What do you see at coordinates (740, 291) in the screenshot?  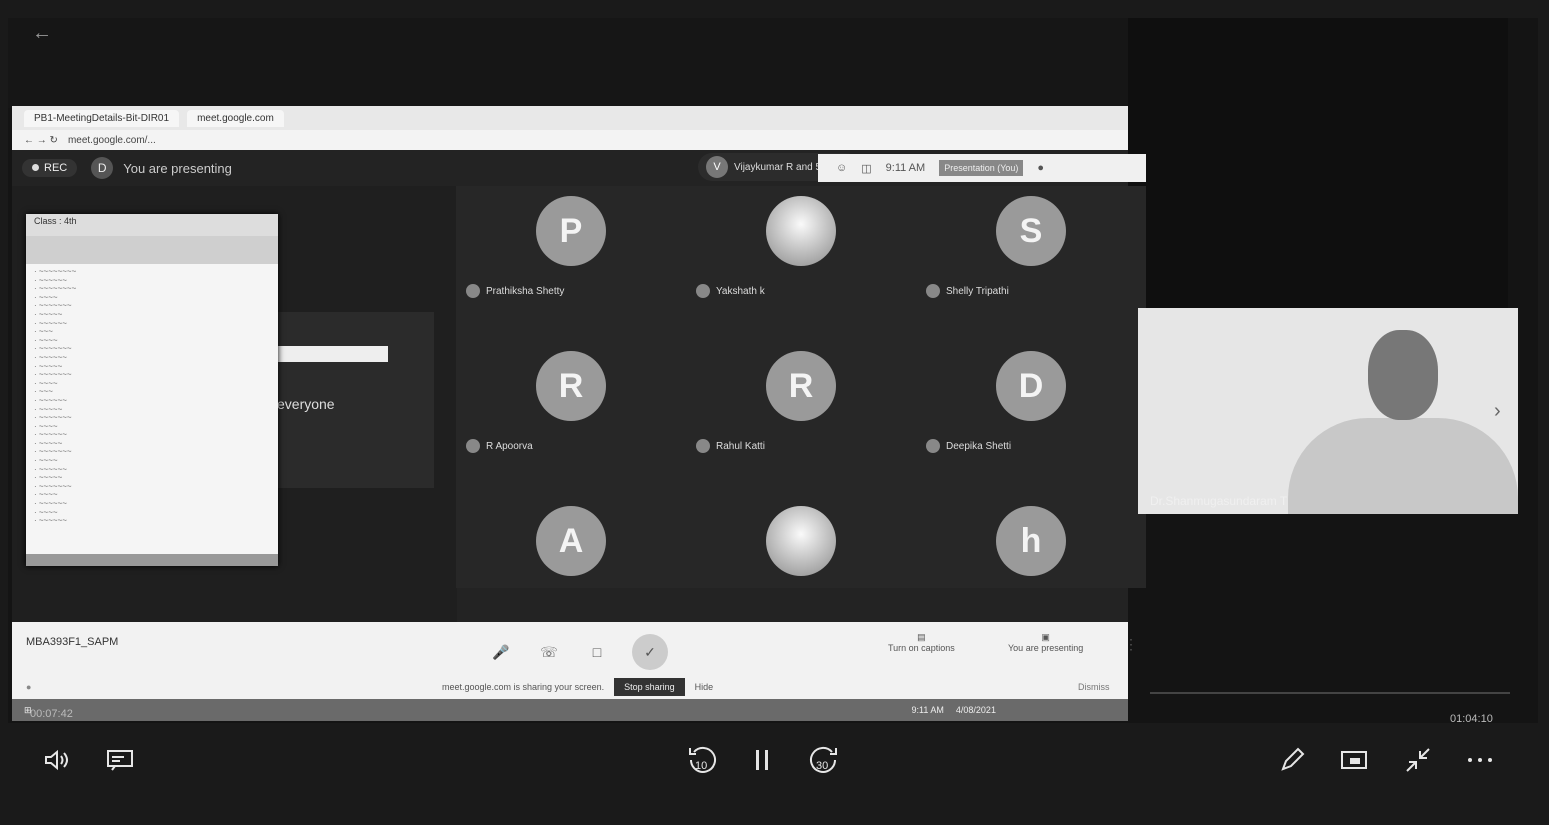 I see `participant-name: Yakshath k` at bounding box center [740, 291].